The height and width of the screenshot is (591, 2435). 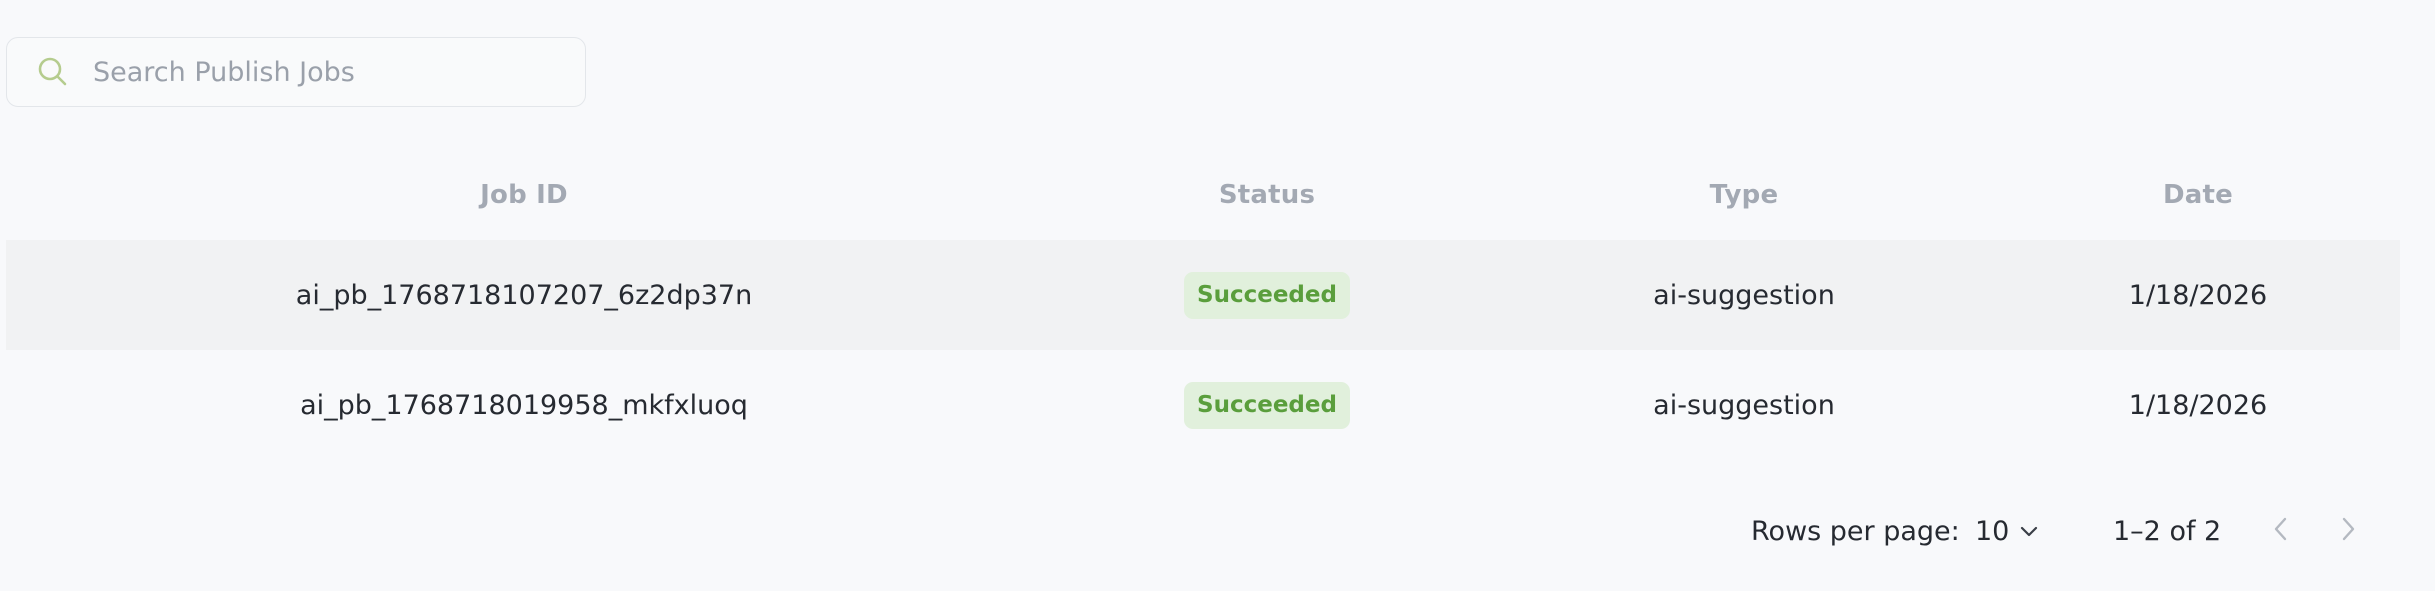 I want to click on column-header-type: Type, so click(x=1744, y=195).